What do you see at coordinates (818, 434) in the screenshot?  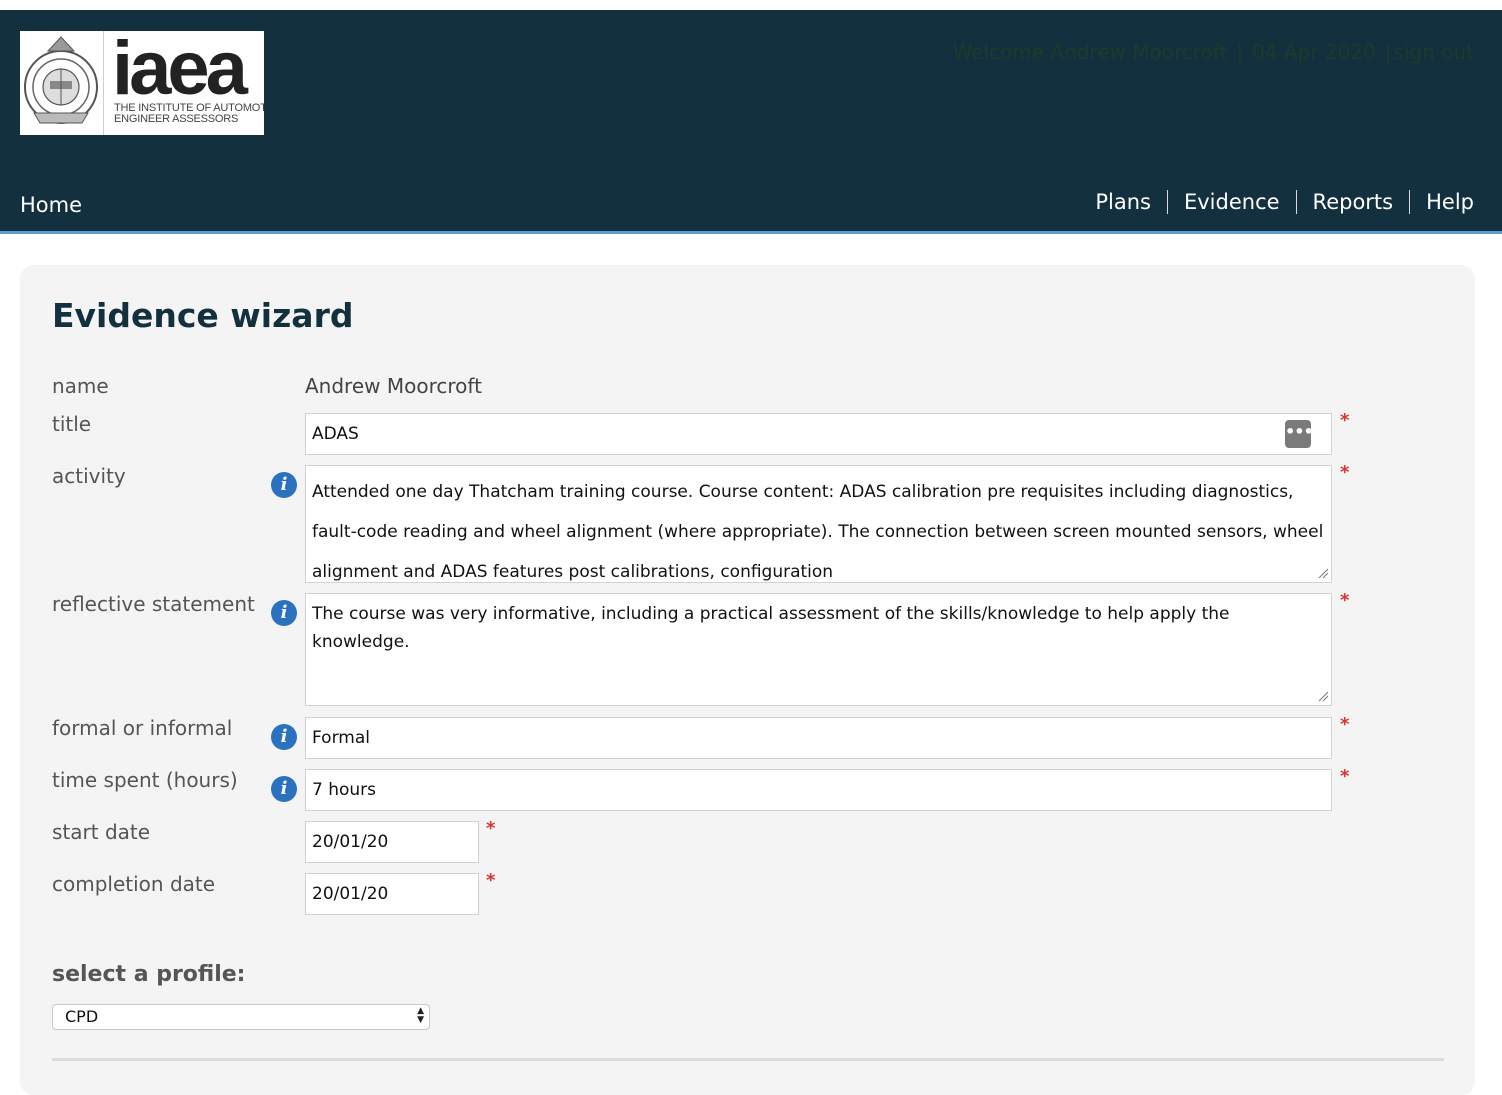 I see `title-input: ADAS` at bounding box center [818, 434].